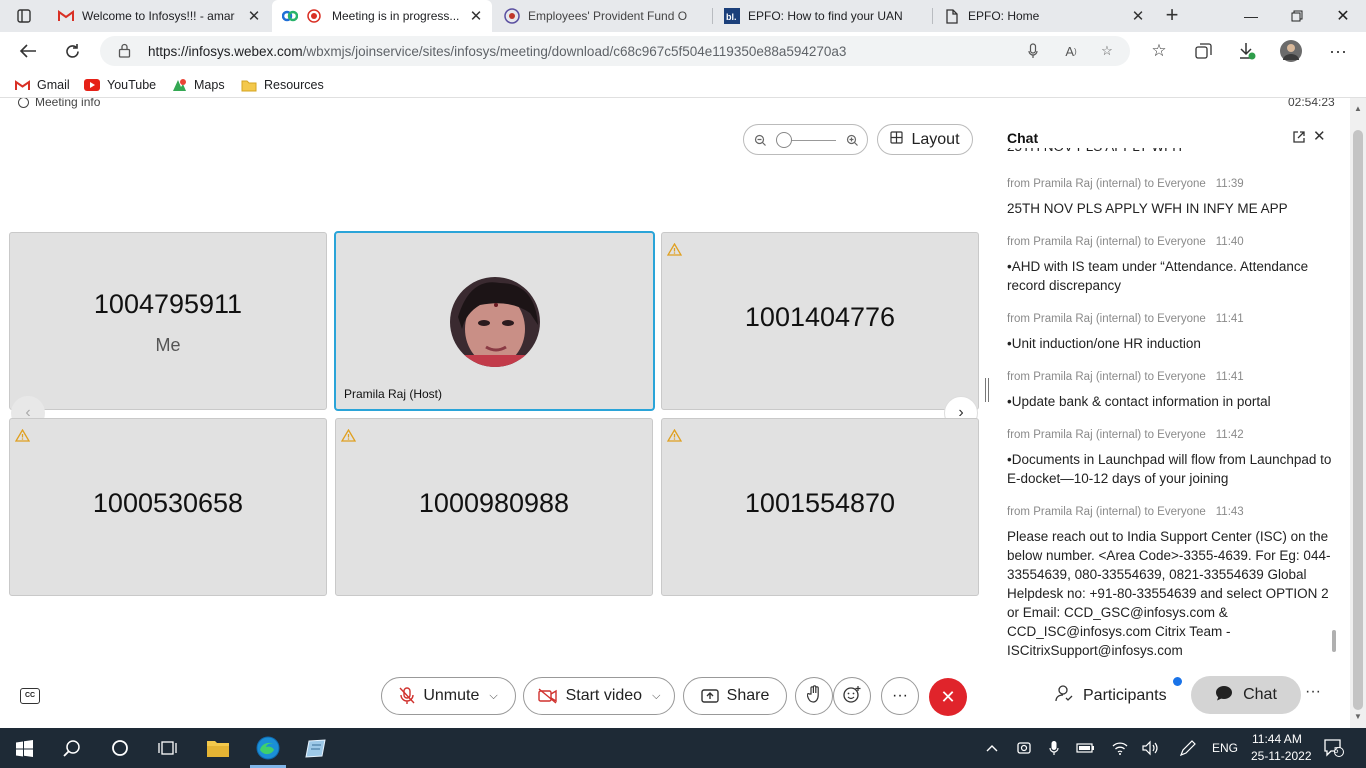 The image size is (1366, 768). What do you see at coordinates (68, 103) in the screenshot?
I see `meeting-info-label: Meeting info` at bounding box center [68, 103].